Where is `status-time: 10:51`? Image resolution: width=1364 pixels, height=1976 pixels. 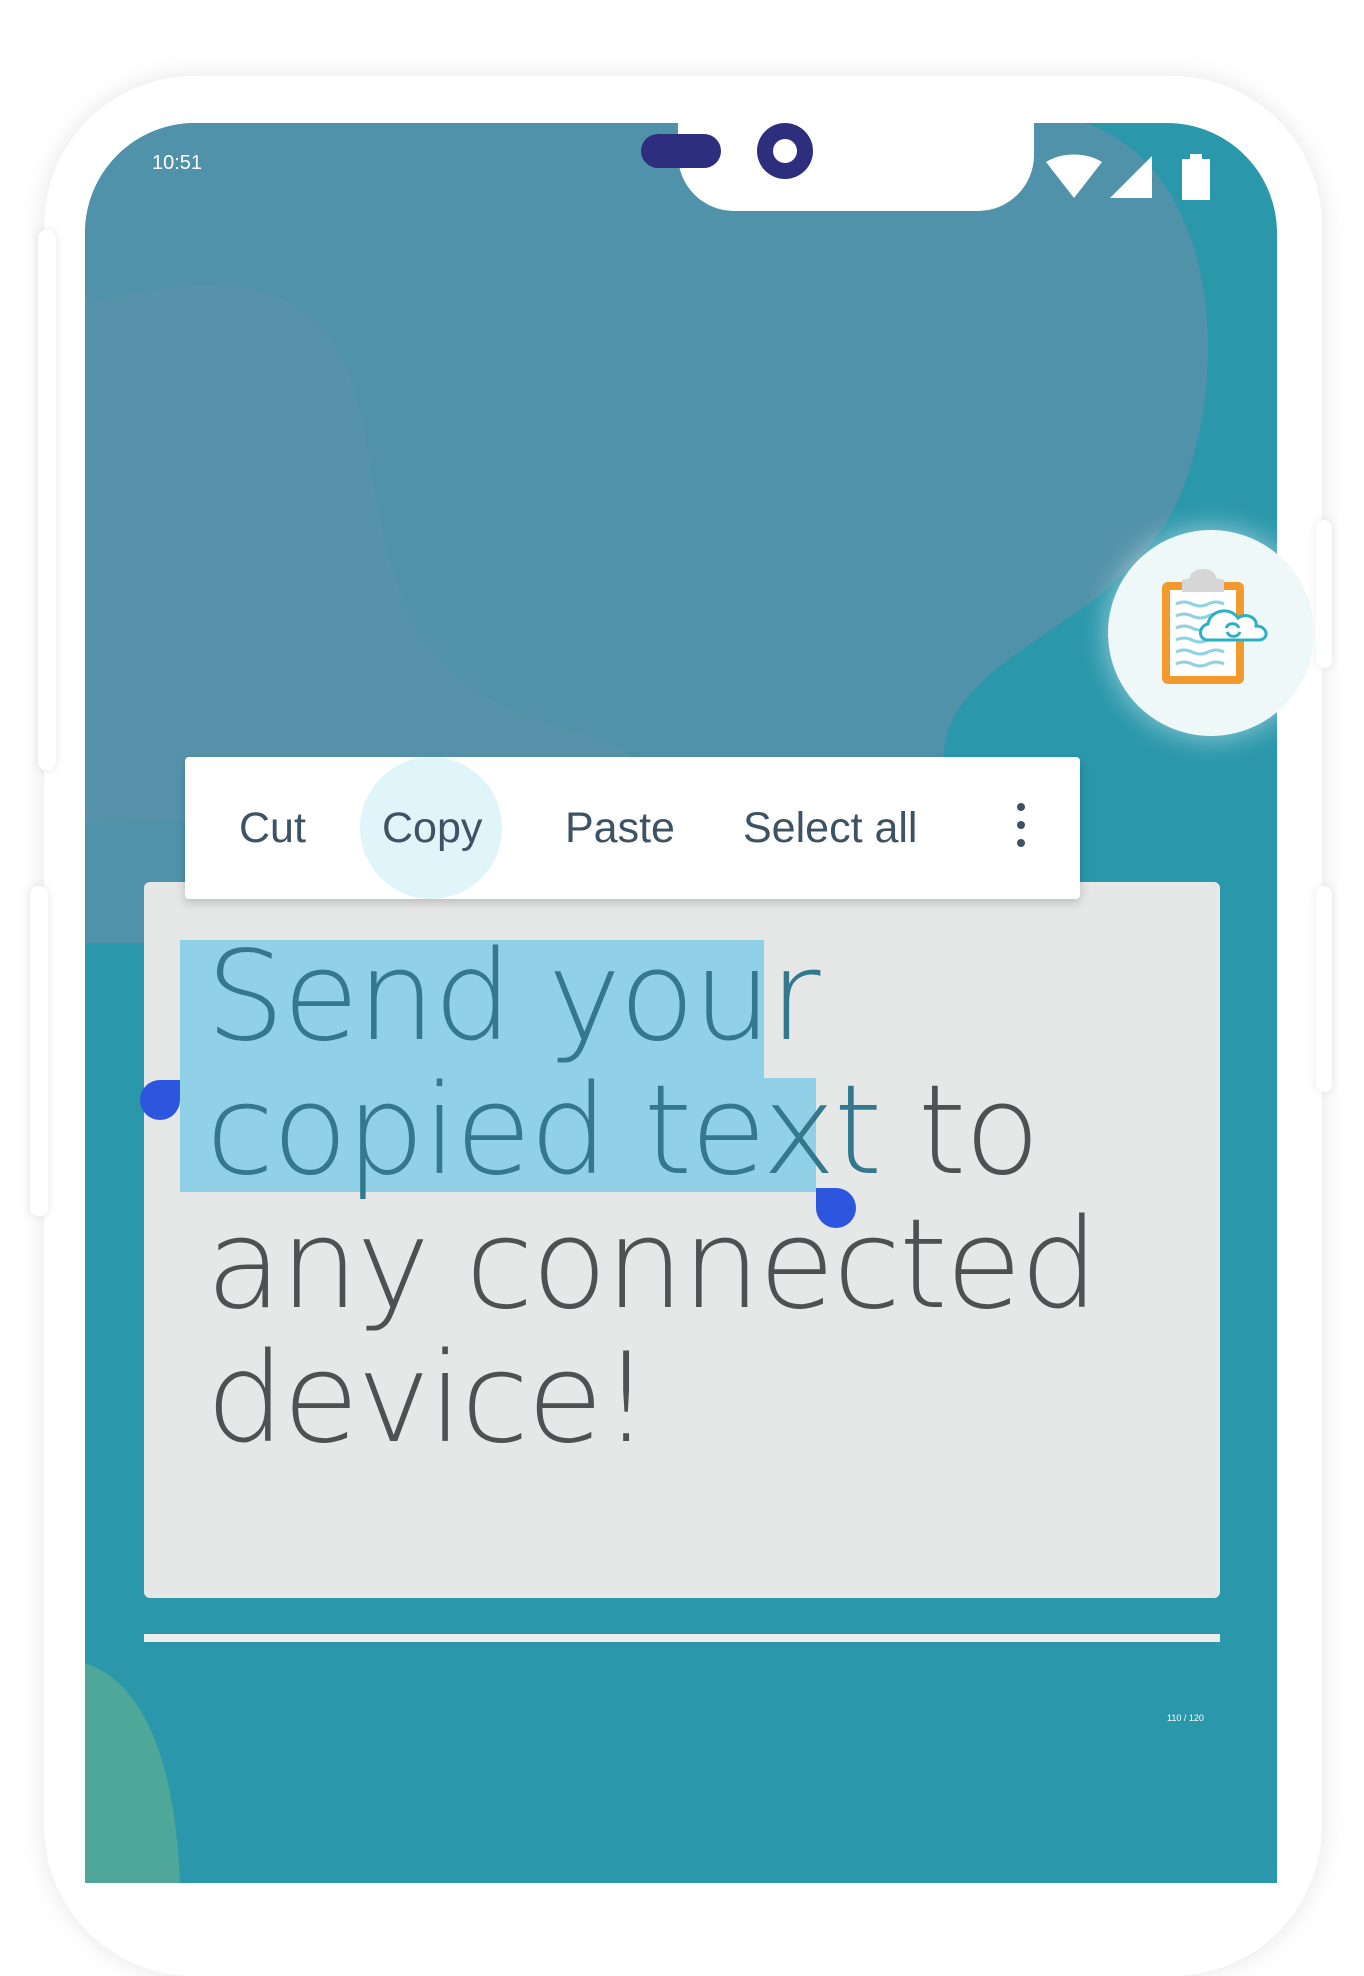
status-time: 10:51 is located at coordinates (177, 163).